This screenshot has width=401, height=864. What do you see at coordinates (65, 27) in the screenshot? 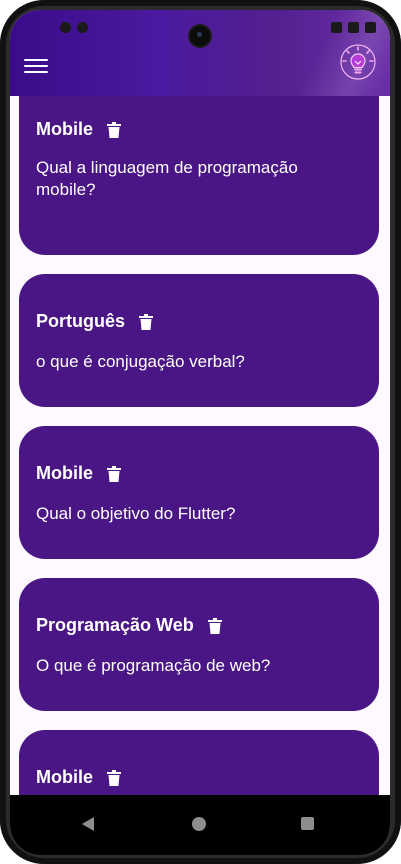
I see `notification-icon` at bounding box center [65, 27].